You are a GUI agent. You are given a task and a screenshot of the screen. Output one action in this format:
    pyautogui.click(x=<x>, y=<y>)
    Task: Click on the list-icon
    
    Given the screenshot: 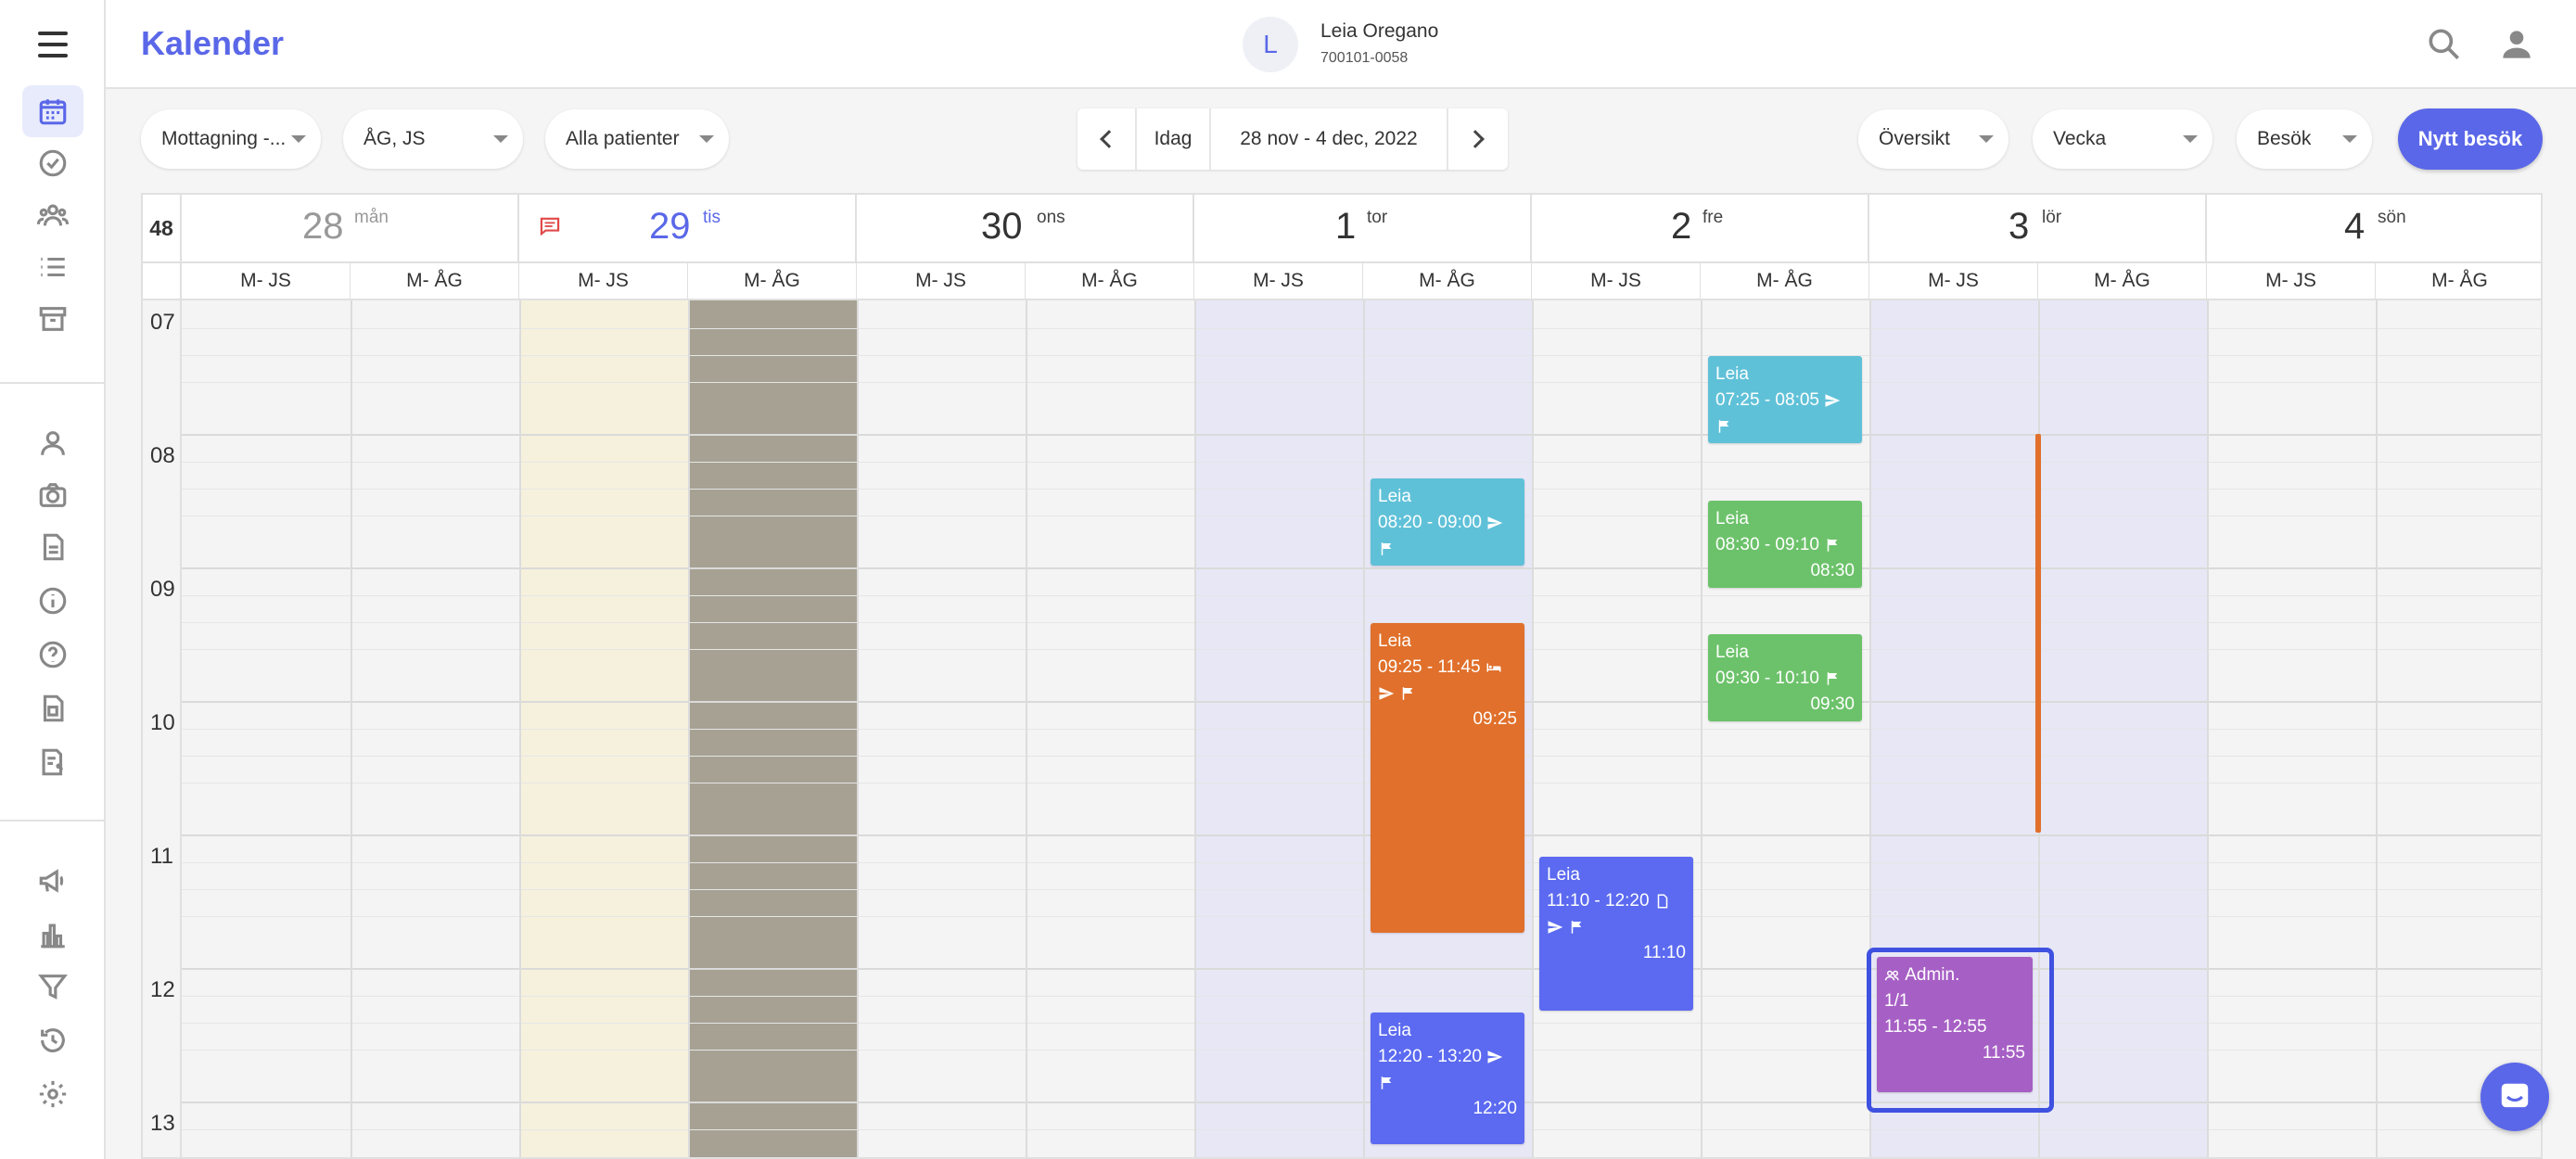 What is the action you would take?
    pyautogui.click(x=52, y=267)
    